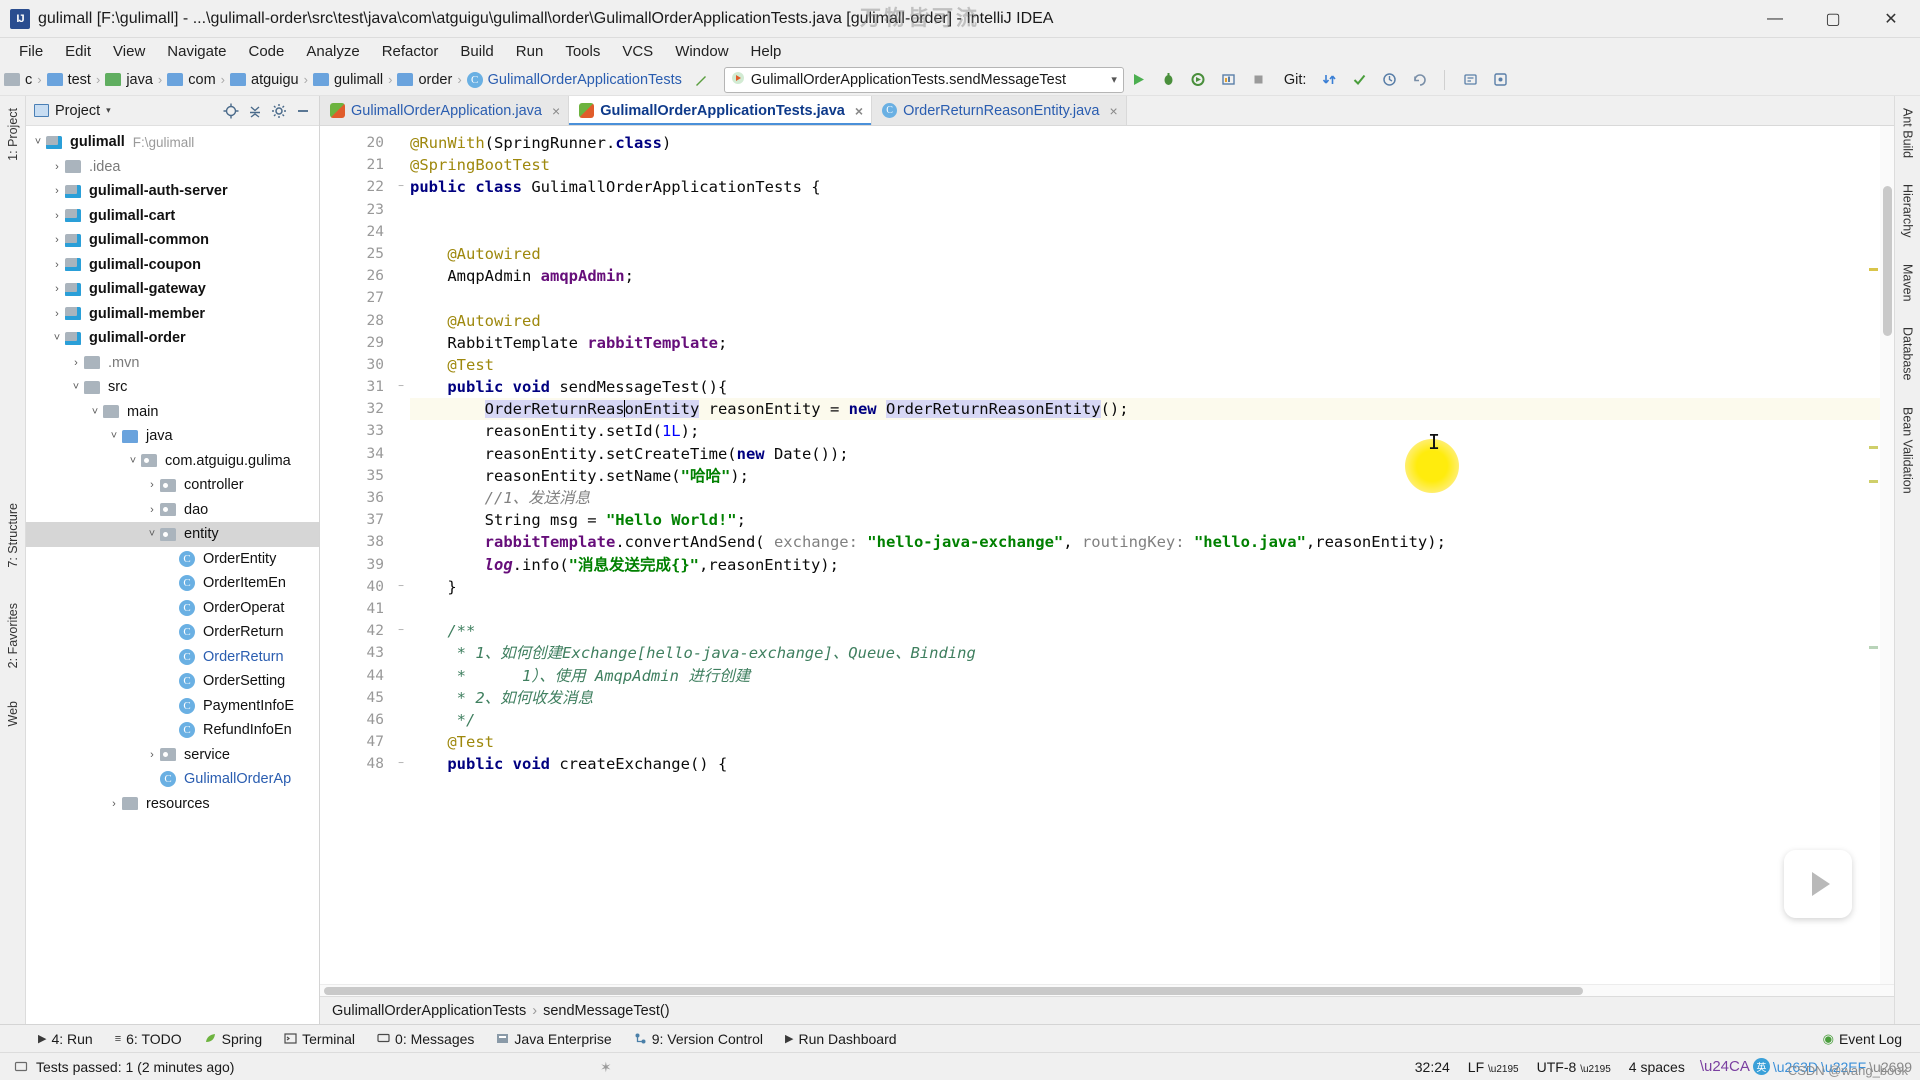 The height and width of the screenshot is (1080, 1920). Describe the element at coordinates (1432, 1067) in the screenshot. I see `caret-position: 32:24` at that location.